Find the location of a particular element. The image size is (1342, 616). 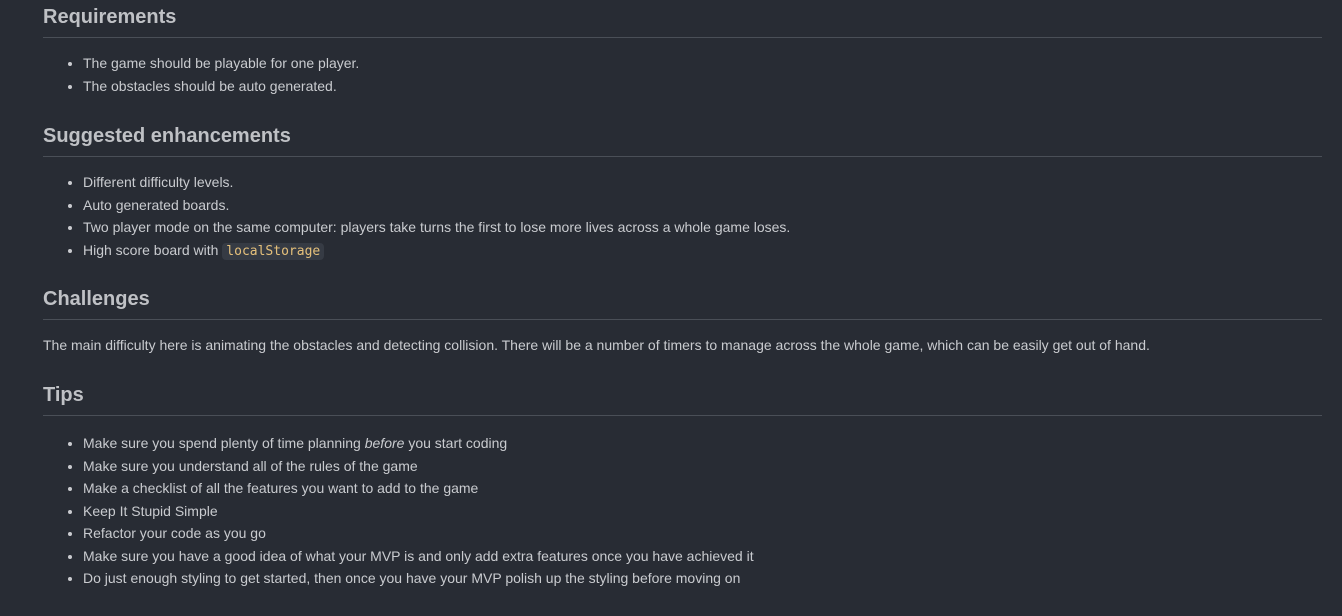

list-item: Refactor your code as you go is located at coordinates (702, 533).